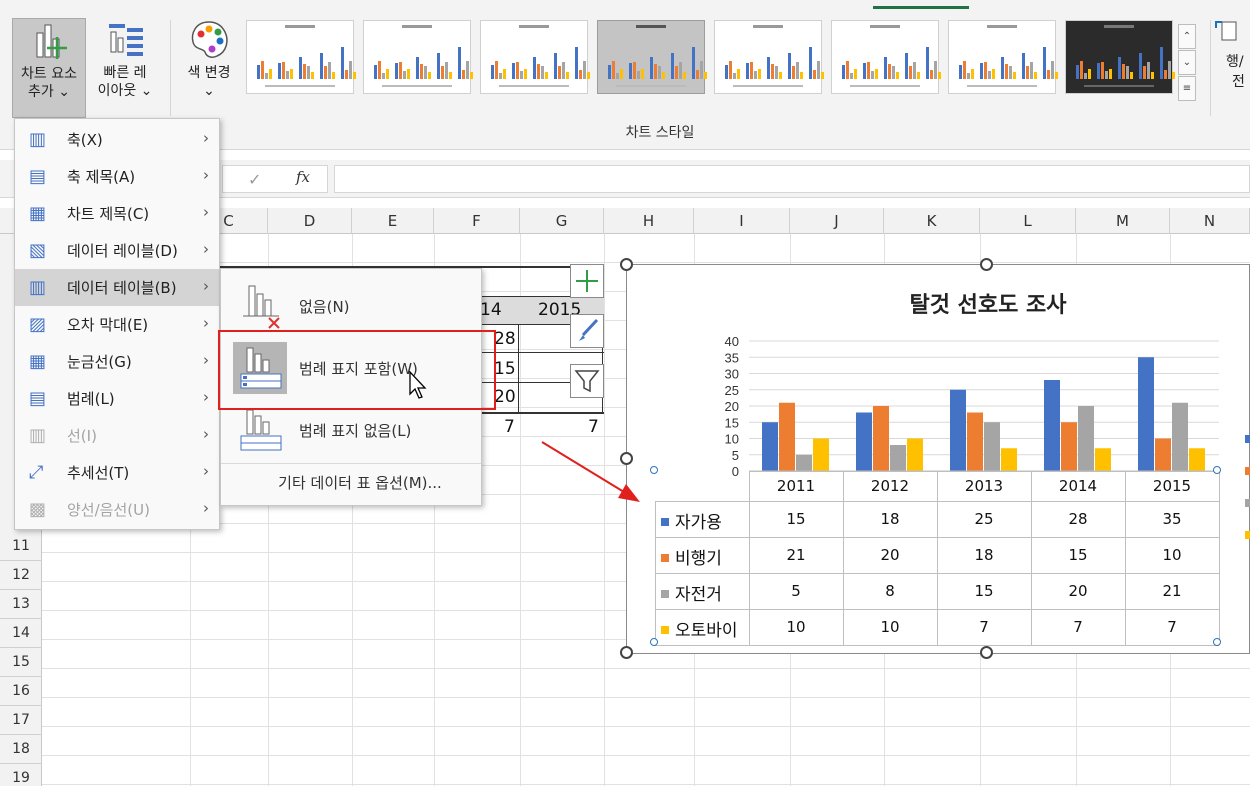 The width and height of the screenshot is (1250, 786). Describe the element at coordinates (101, 177) in the screenshot. I see `menu-item-label: 축 제목(A)` at that location.